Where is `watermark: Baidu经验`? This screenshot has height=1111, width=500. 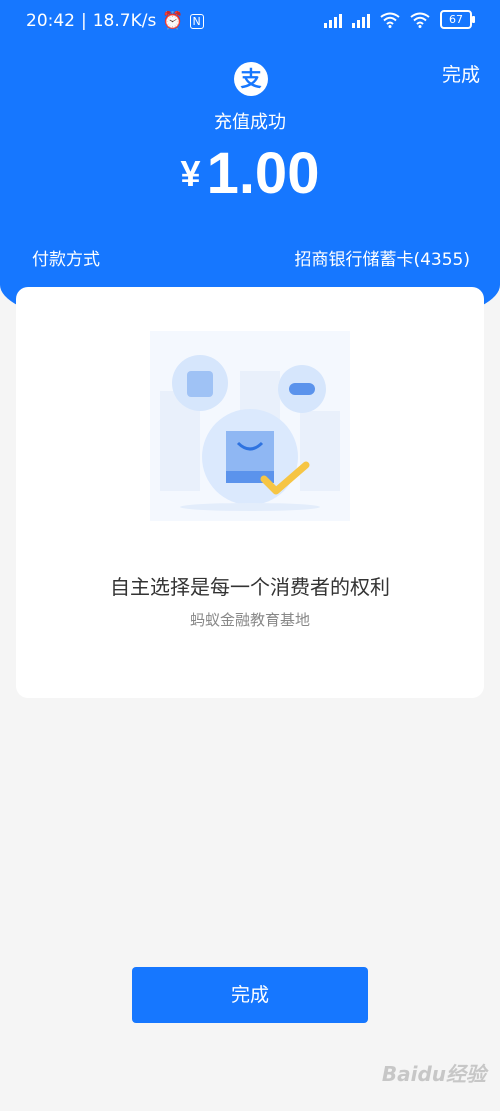 watermark: Baidu经验 is located at coordinates (433, 1074).